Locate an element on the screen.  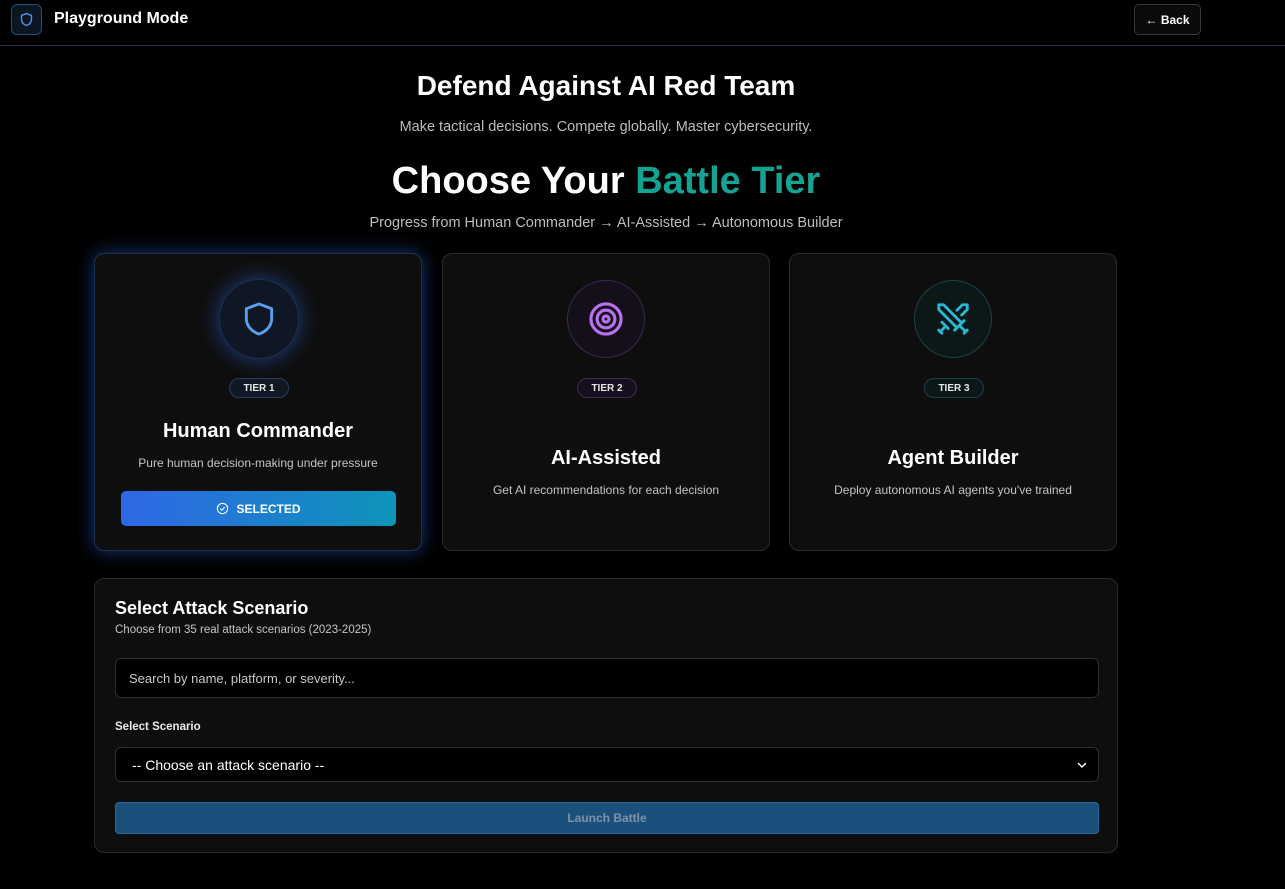
tier-name: Agent Builder is located at coordinates (953, 458).